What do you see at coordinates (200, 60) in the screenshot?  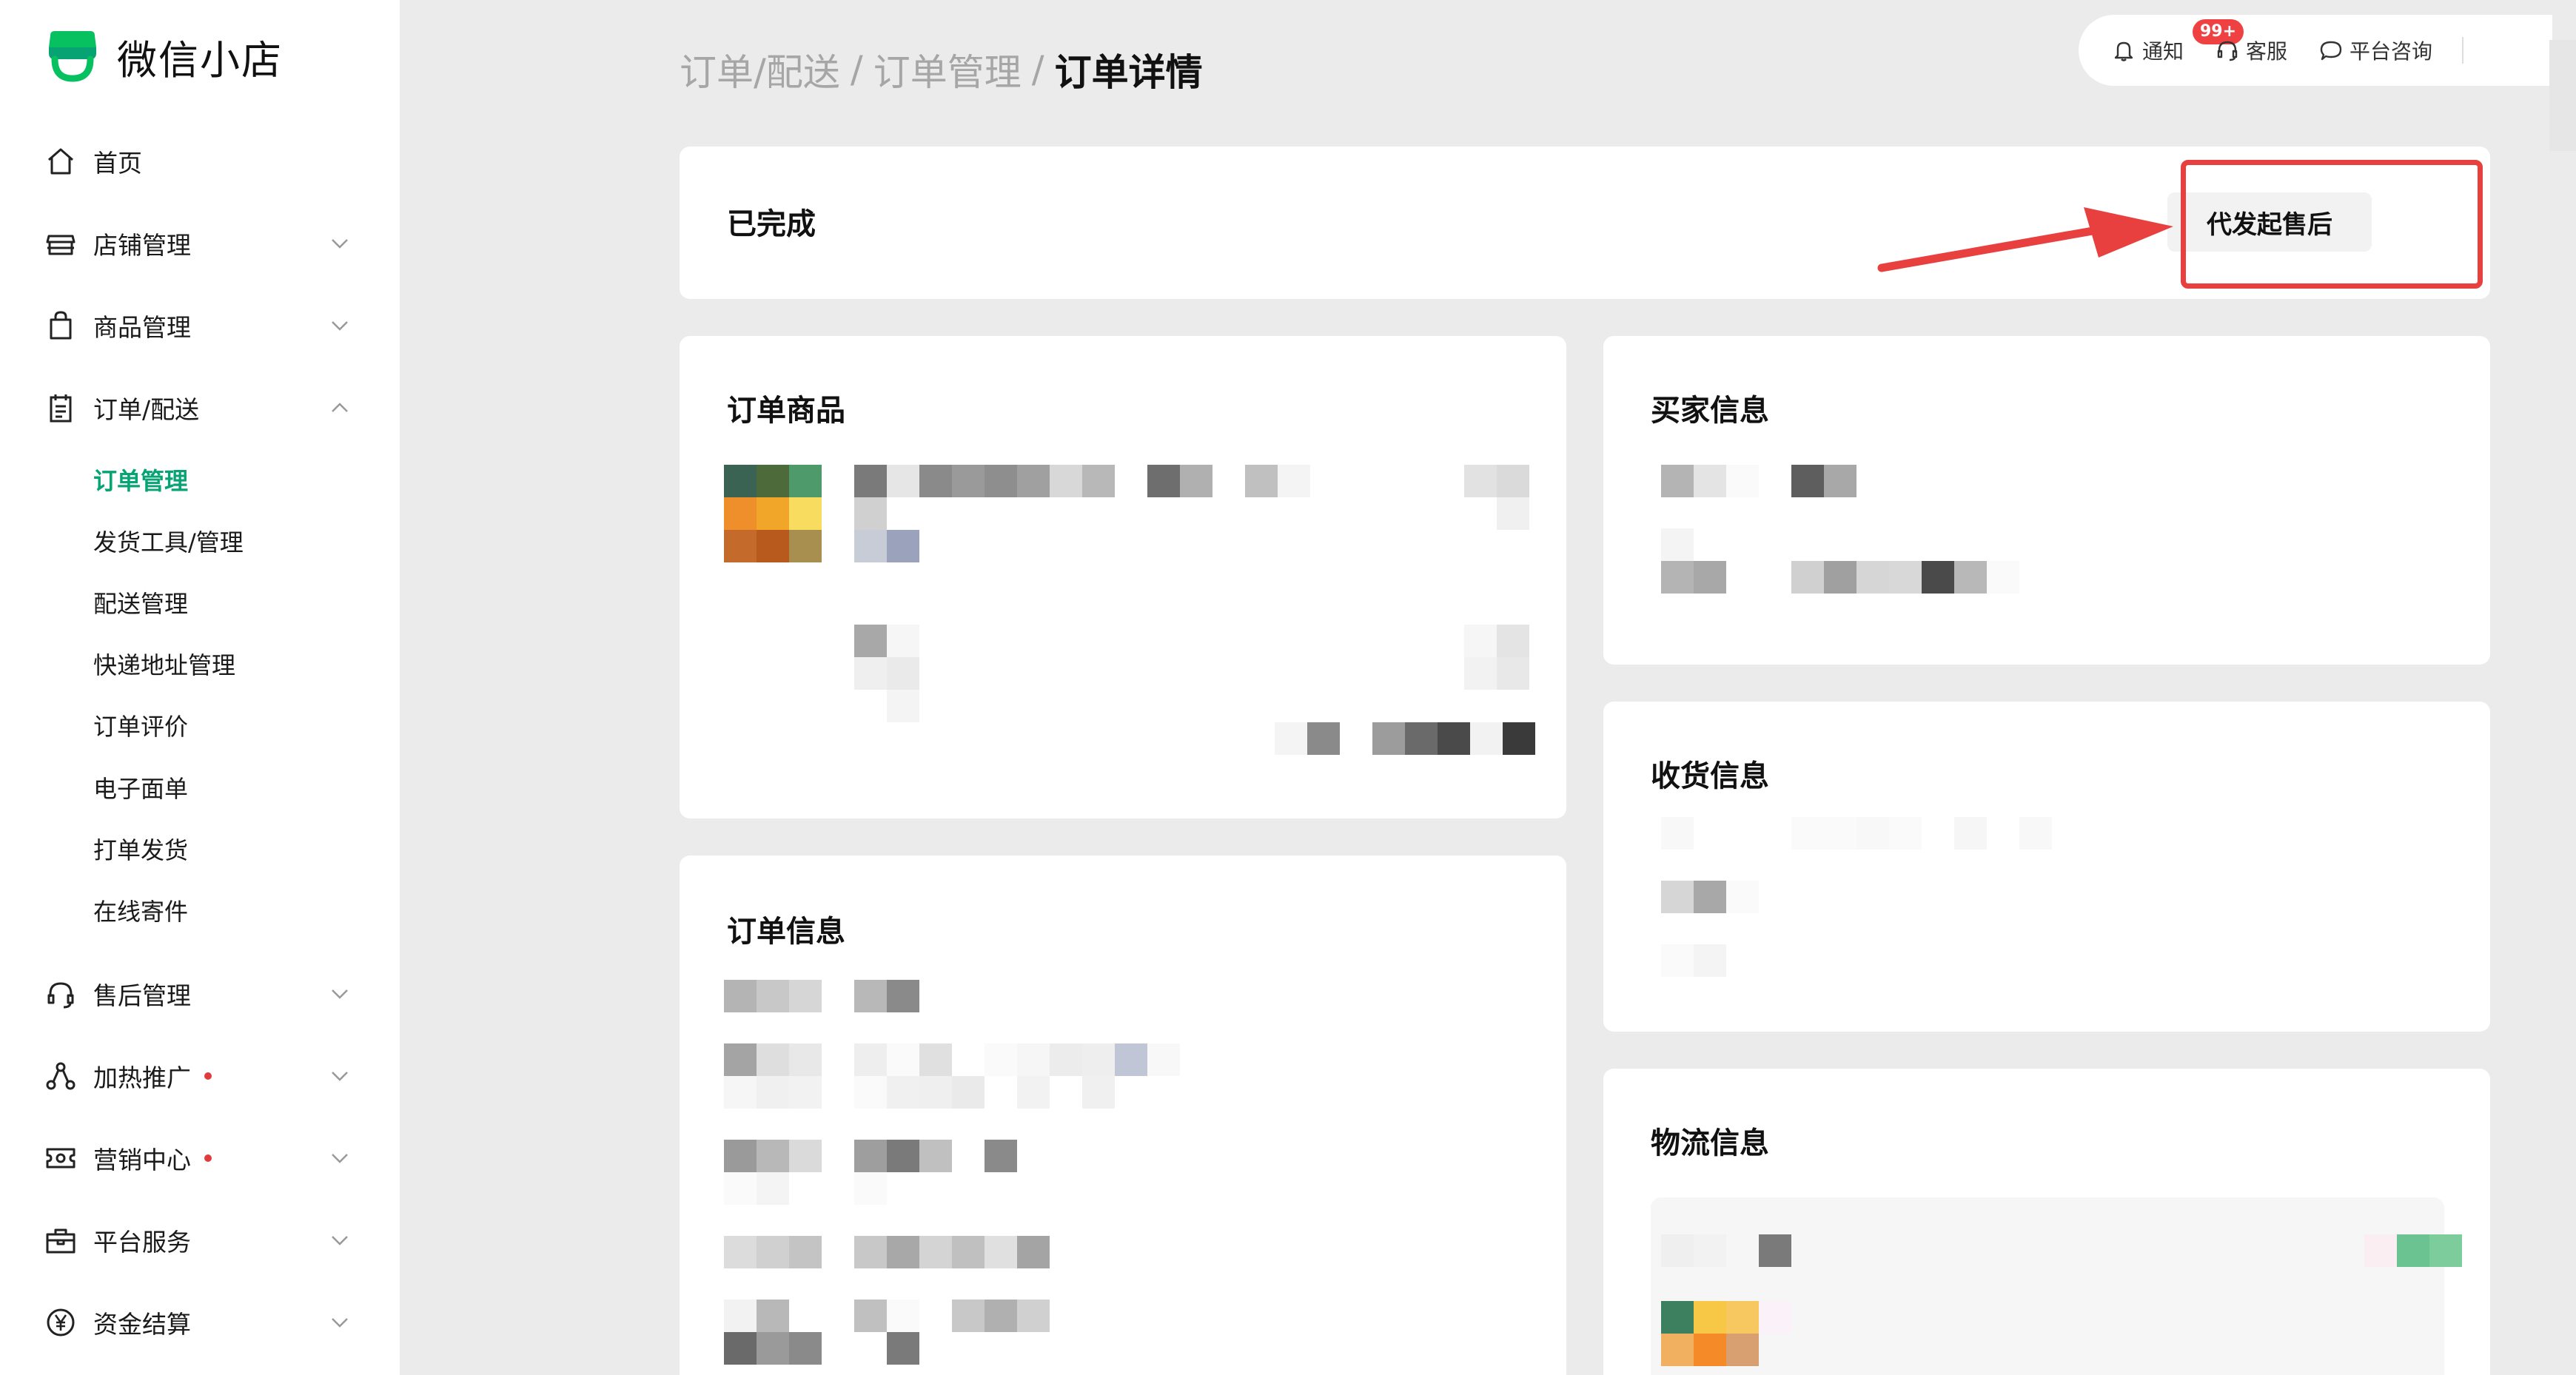 I see `app-name: 微信小店` at bounding box center [200, 60].